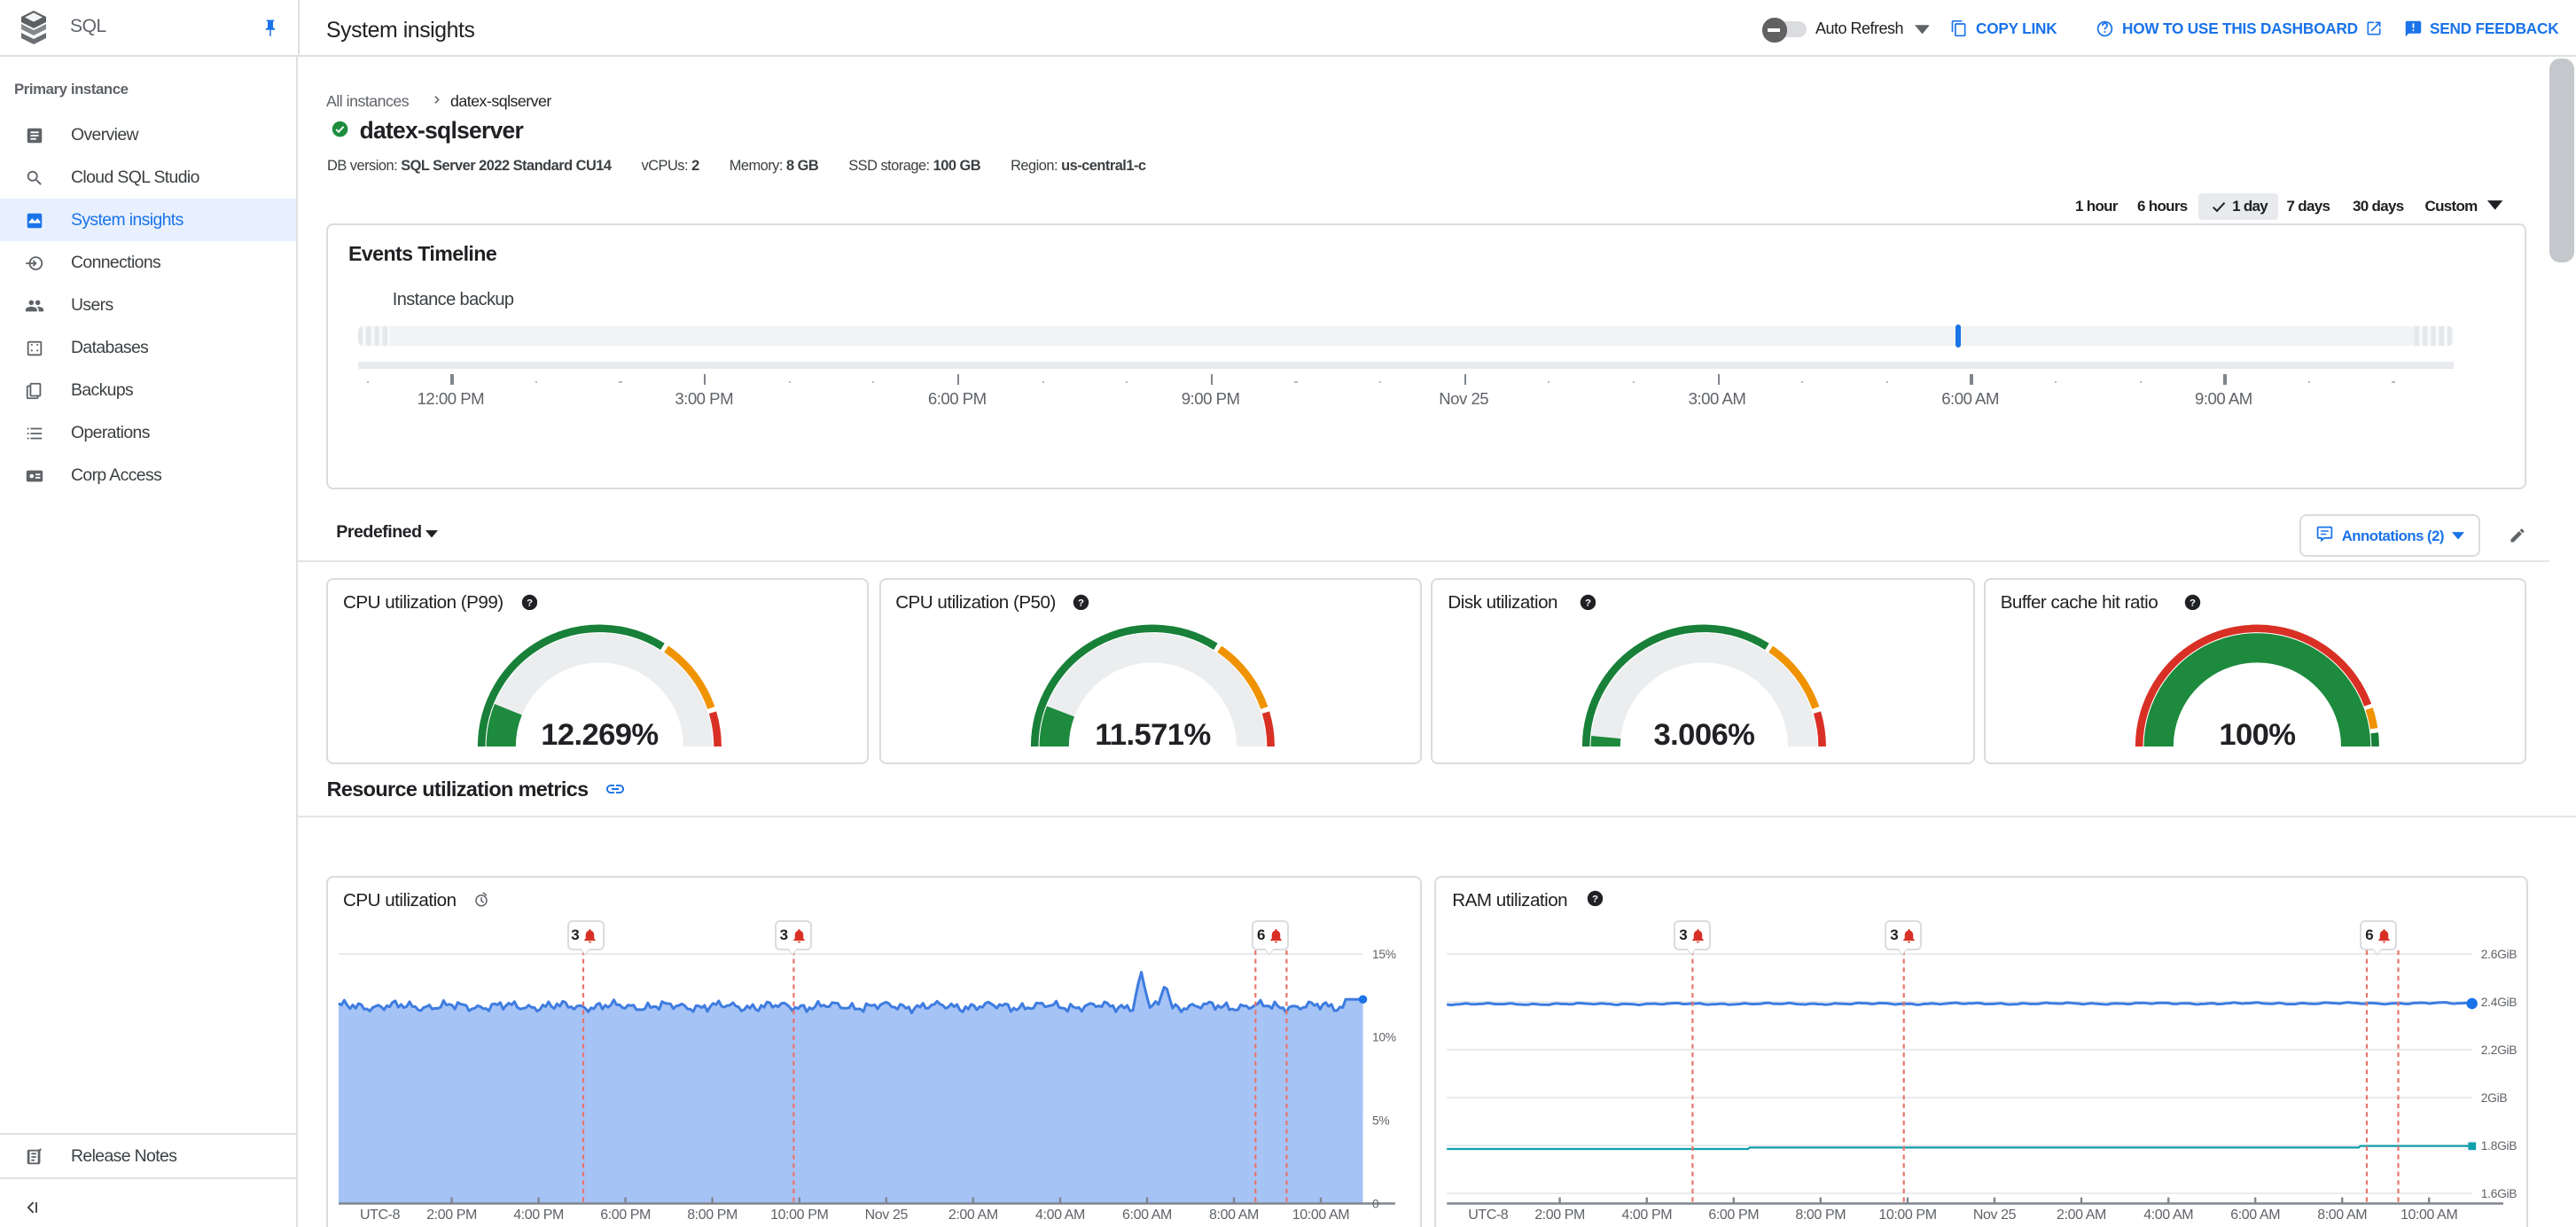 This screenshot has height=1227, width=2576. I want to click on svg-text: 3.006%, so click(1704, 734).